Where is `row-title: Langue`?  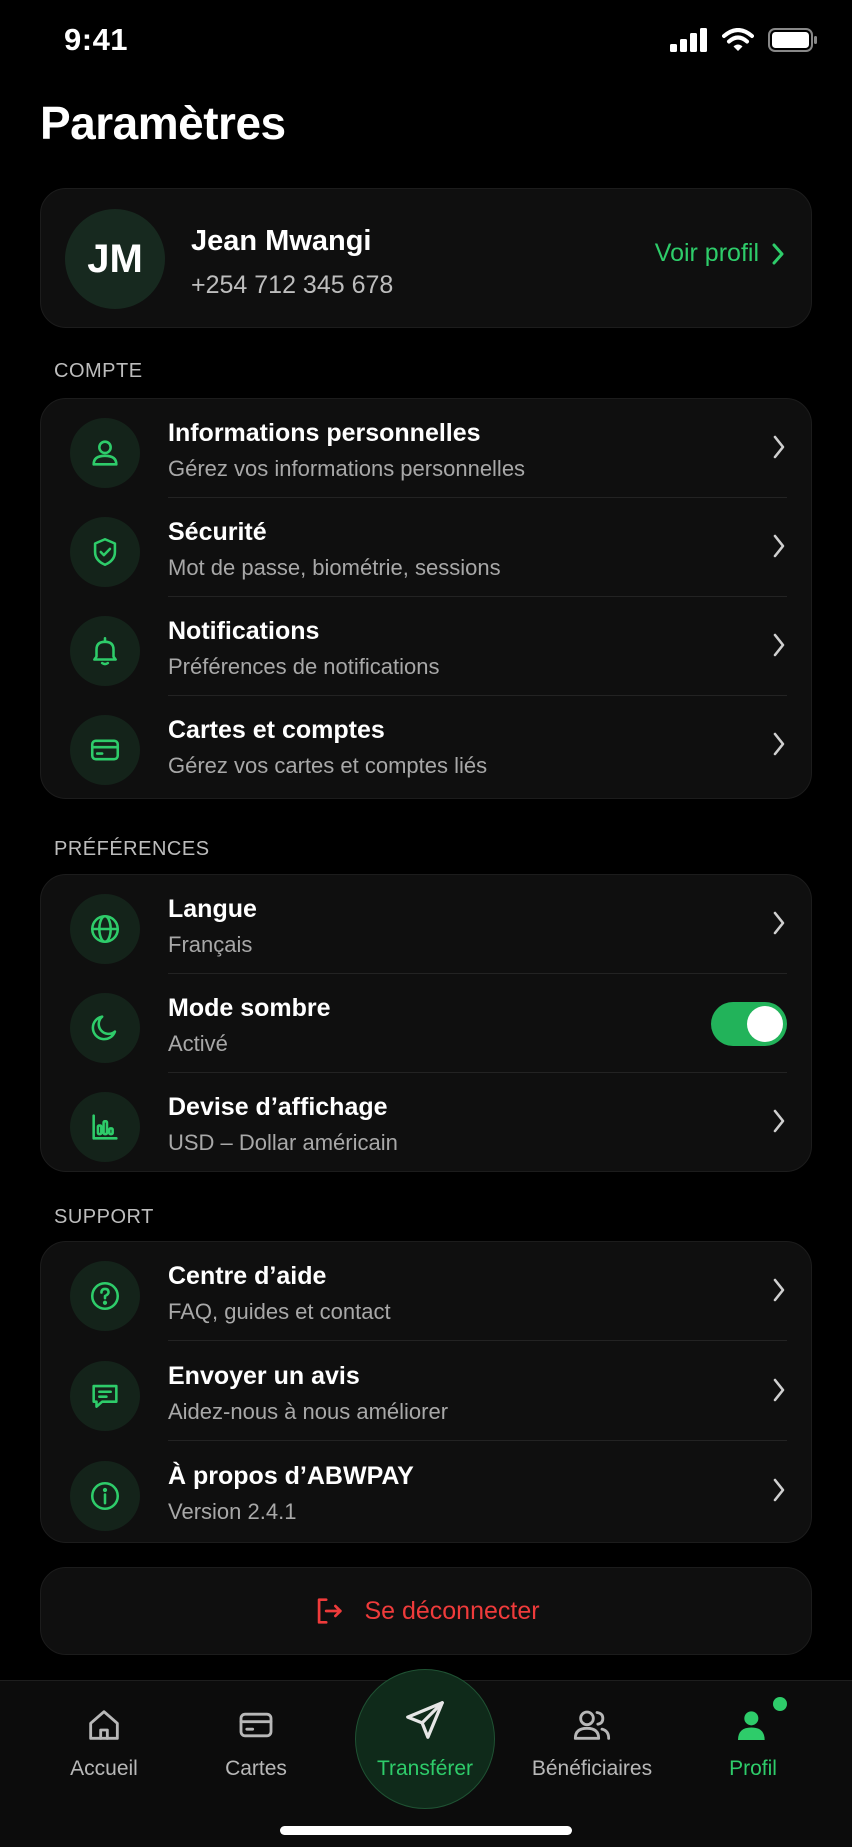 row-title: Langue is located at coordinates (212, 909).